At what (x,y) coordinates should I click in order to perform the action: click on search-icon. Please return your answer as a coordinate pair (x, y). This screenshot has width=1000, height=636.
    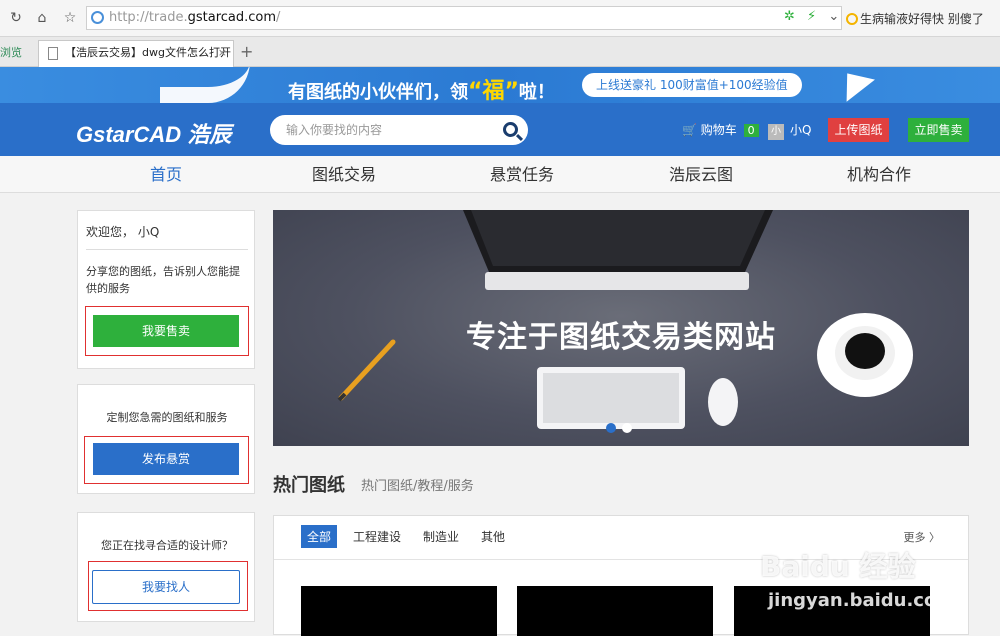
    Looking at the image, I should click on (510, 129).